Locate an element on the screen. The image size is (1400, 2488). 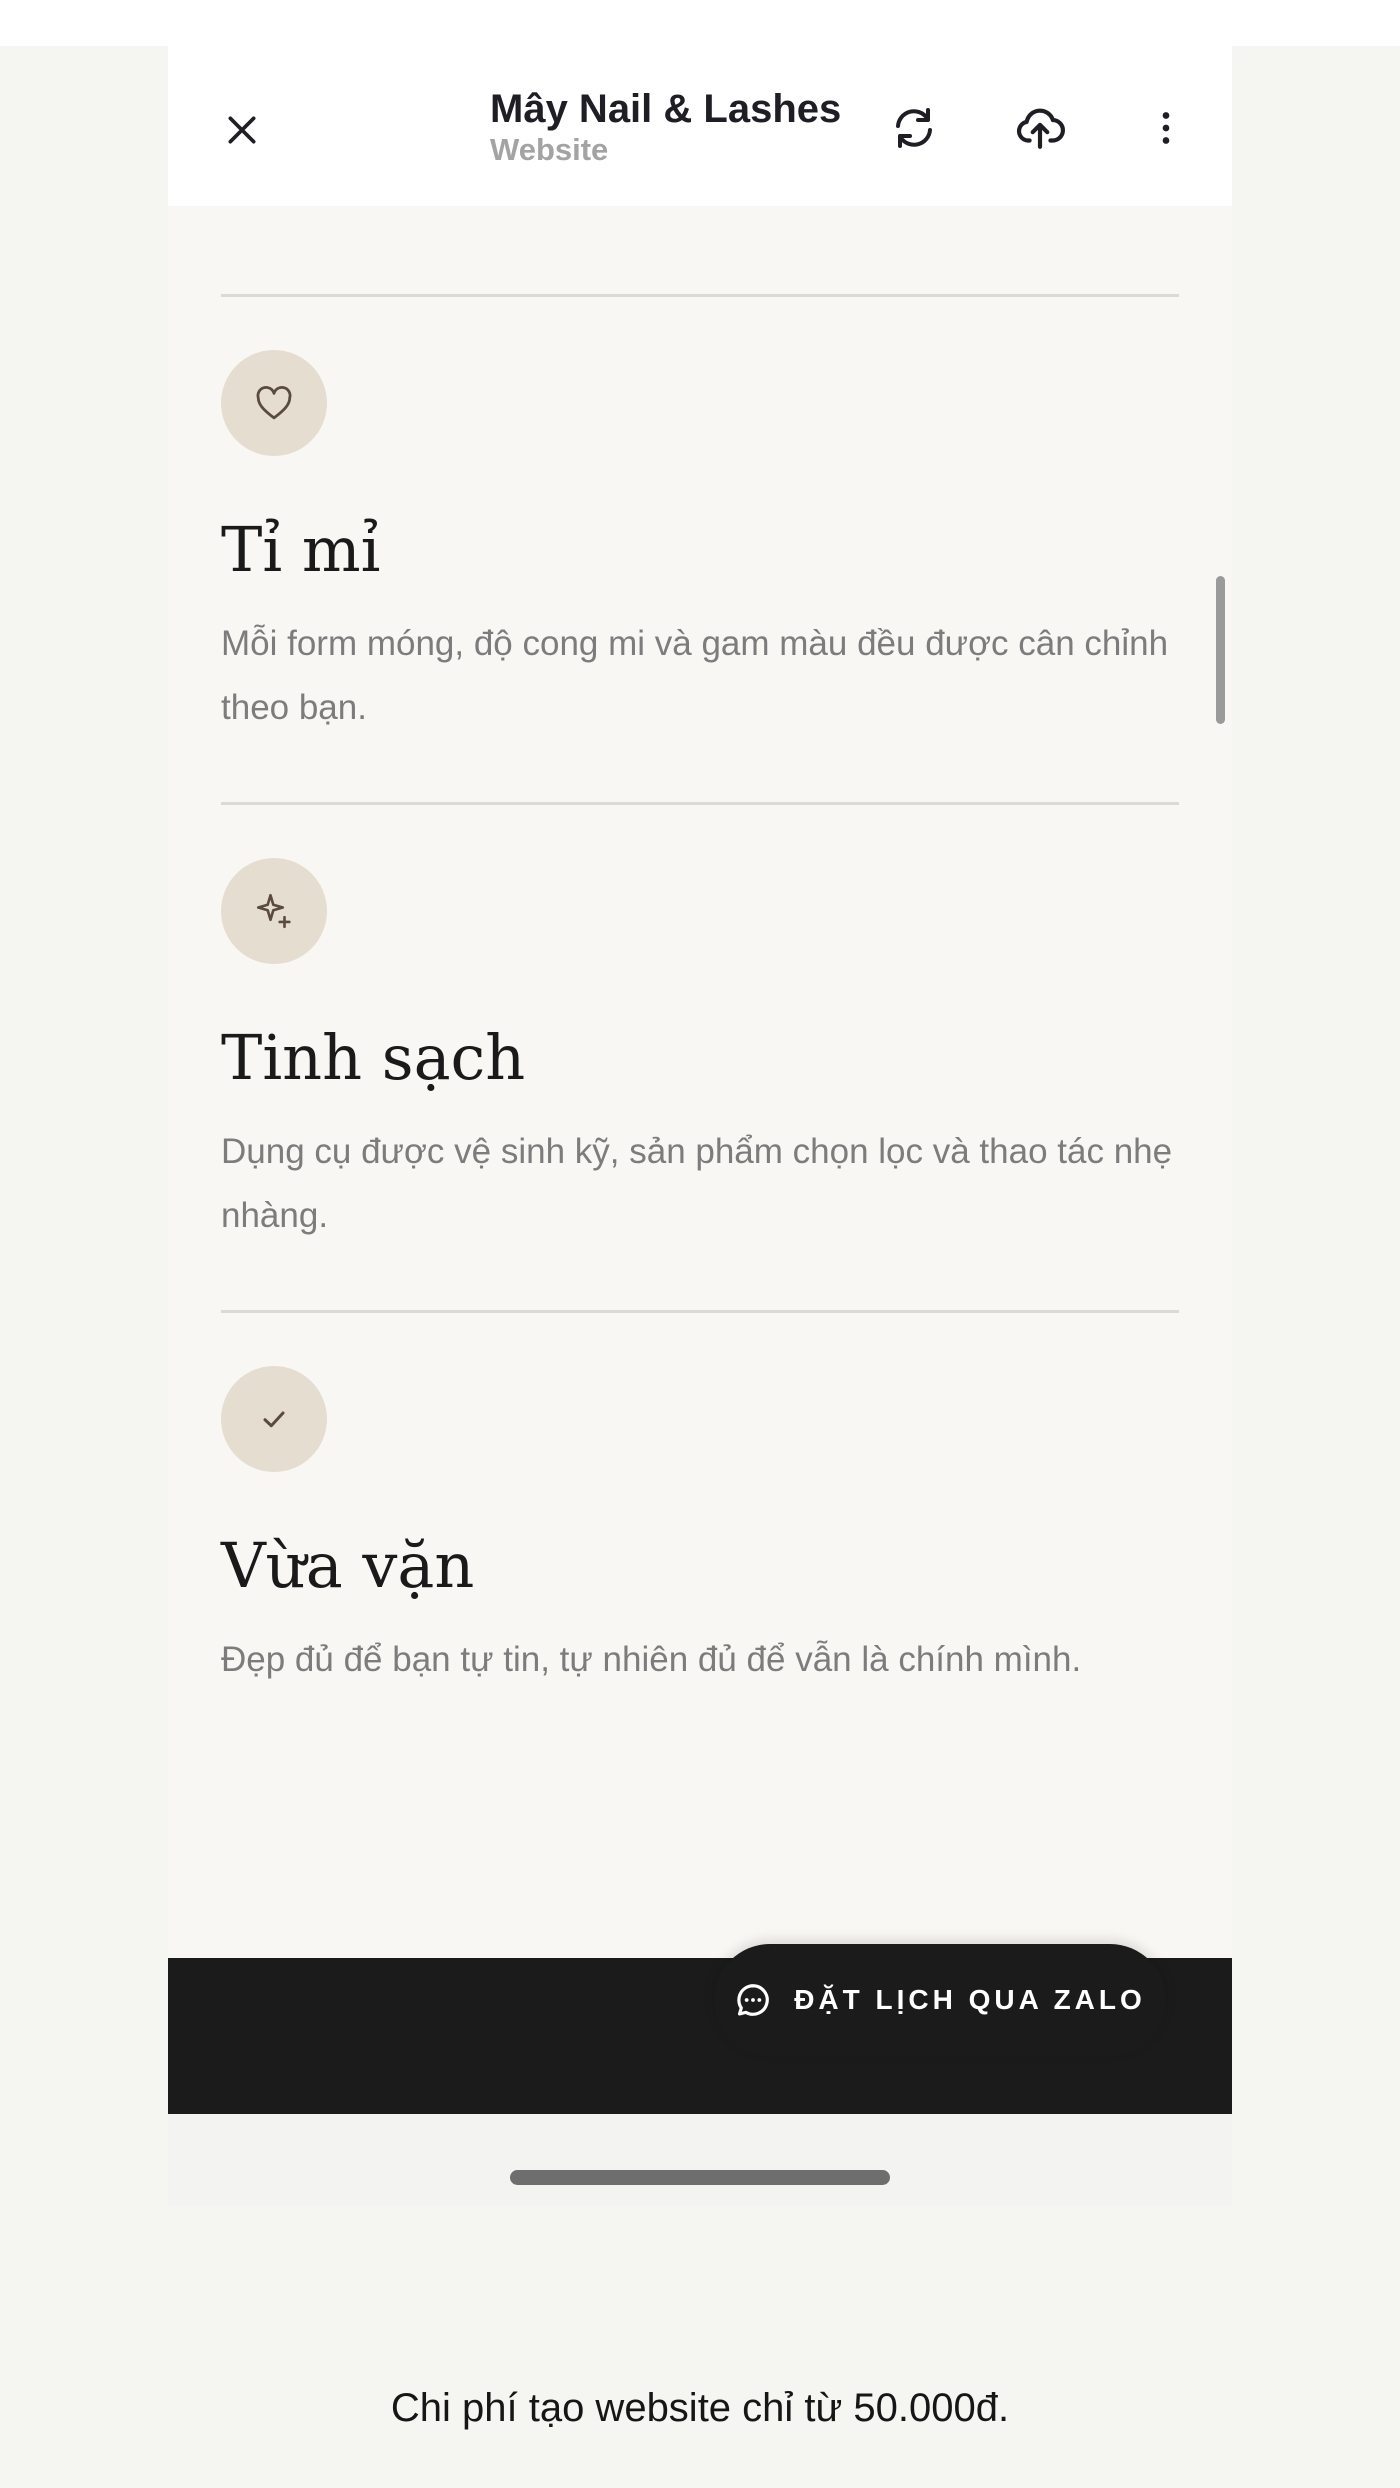
chat-bubble-icon is located at coordinates (753, 2000).